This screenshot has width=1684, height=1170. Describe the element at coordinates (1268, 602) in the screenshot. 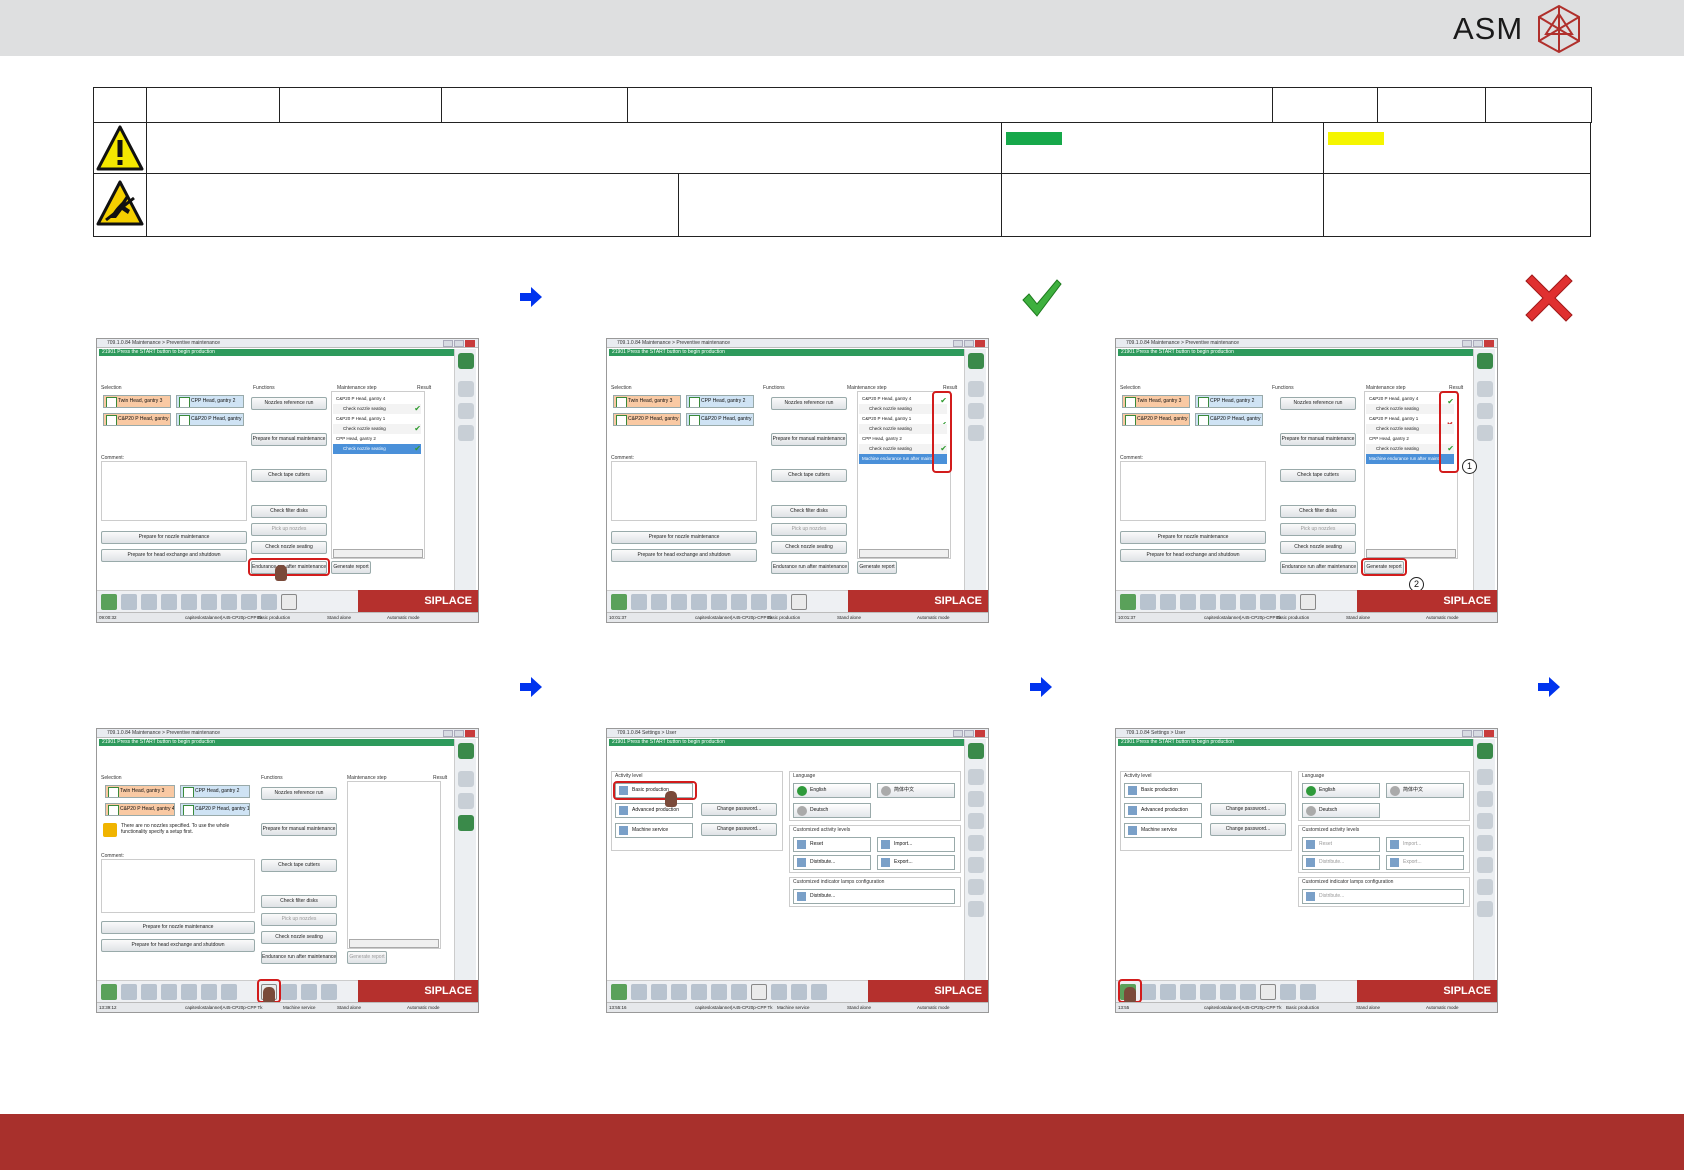

I see `pen-icon` at that location.